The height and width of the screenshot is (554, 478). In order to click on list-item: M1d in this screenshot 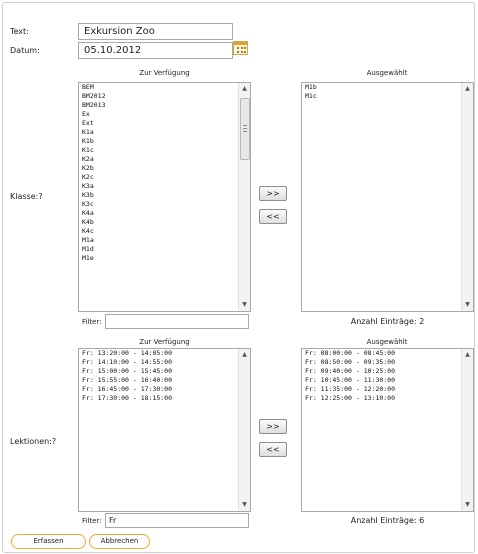, I will do `click(164, 249)`.